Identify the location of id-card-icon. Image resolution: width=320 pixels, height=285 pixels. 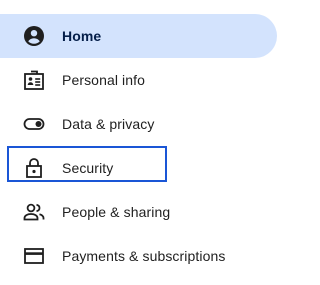
(34, 80).